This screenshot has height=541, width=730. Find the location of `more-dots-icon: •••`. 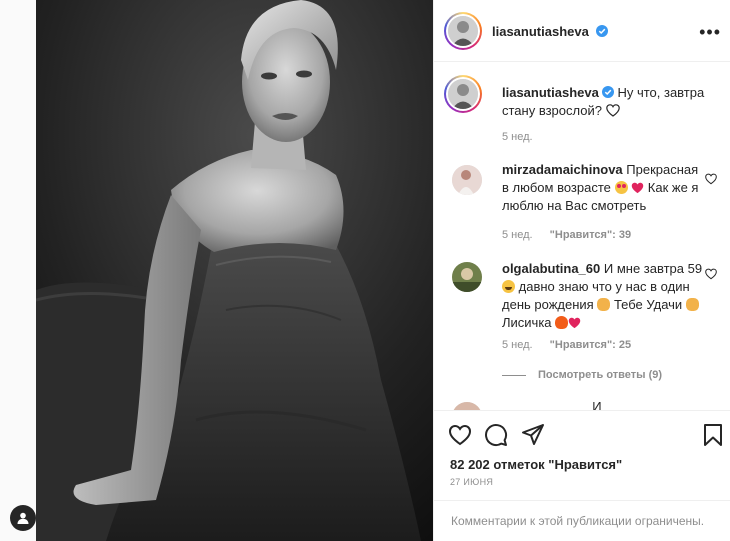

more-dots-icon: ••• is located at coordinates (710, 32).